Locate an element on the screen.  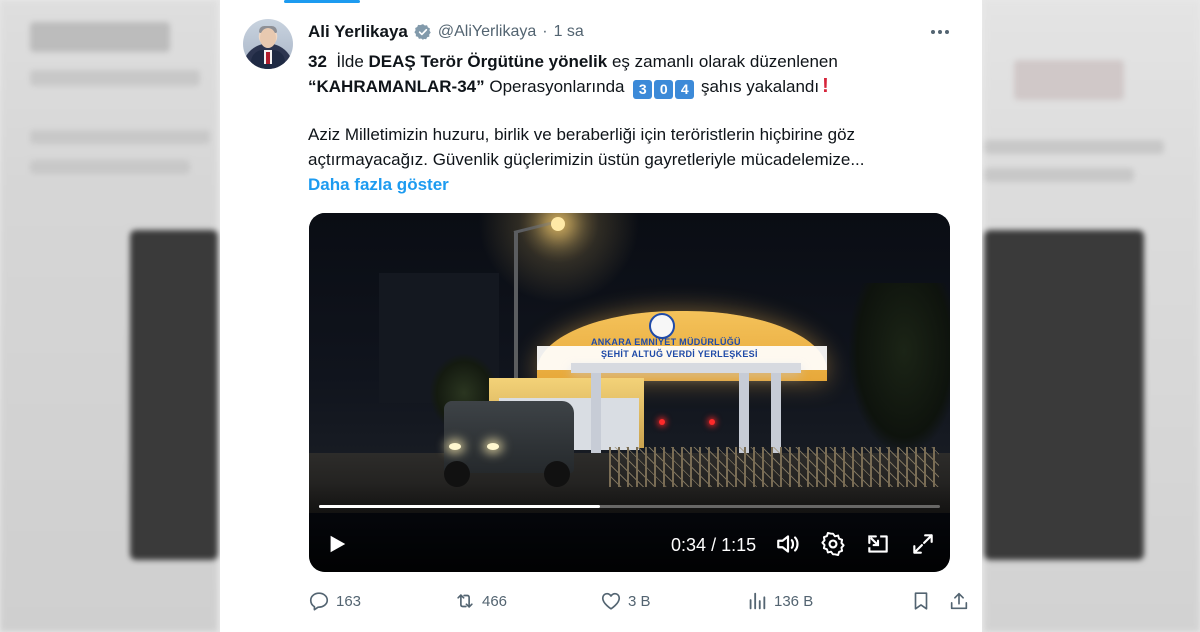
show-more-link: Daha fazla göster is located at coordinates (638, 184).